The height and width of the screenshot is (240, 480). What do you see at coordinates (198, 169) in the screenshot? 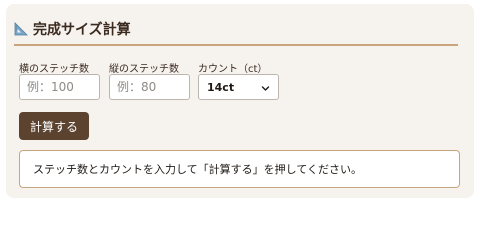
I see `result-message: ステッチ数とカウントを入力して「計算する」を押してください。` at bounding box center [198, 169].